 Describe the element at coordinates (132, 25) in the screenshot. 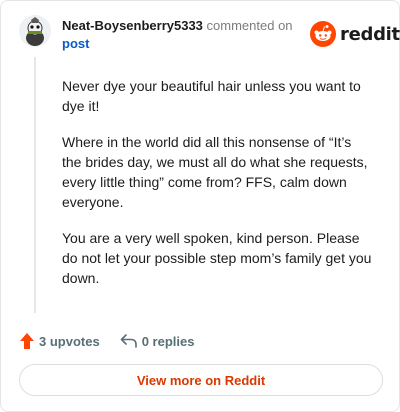

I see `username-link: Neat-Boysenberry5333` at that location.